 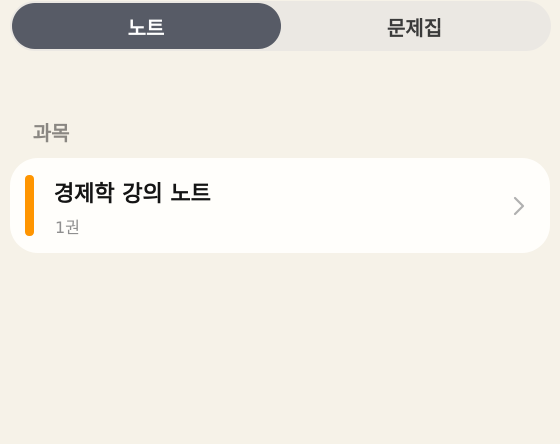 I want to click on subject-count: 1권, so click(x=67, y=227).